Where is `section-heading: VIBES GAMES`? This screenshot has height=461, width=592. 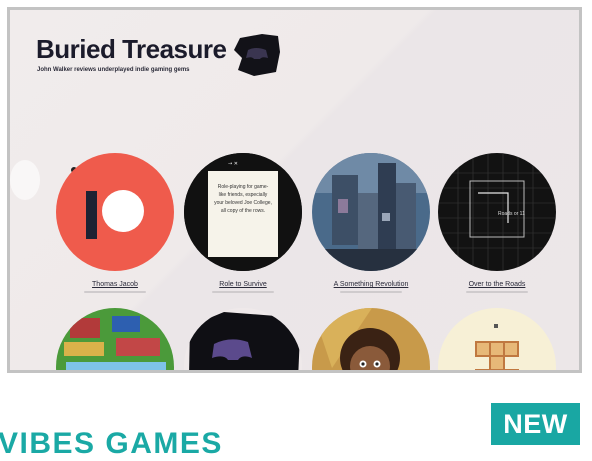
section-heading: VIBES GAMES is located at coordinates (111, 443).